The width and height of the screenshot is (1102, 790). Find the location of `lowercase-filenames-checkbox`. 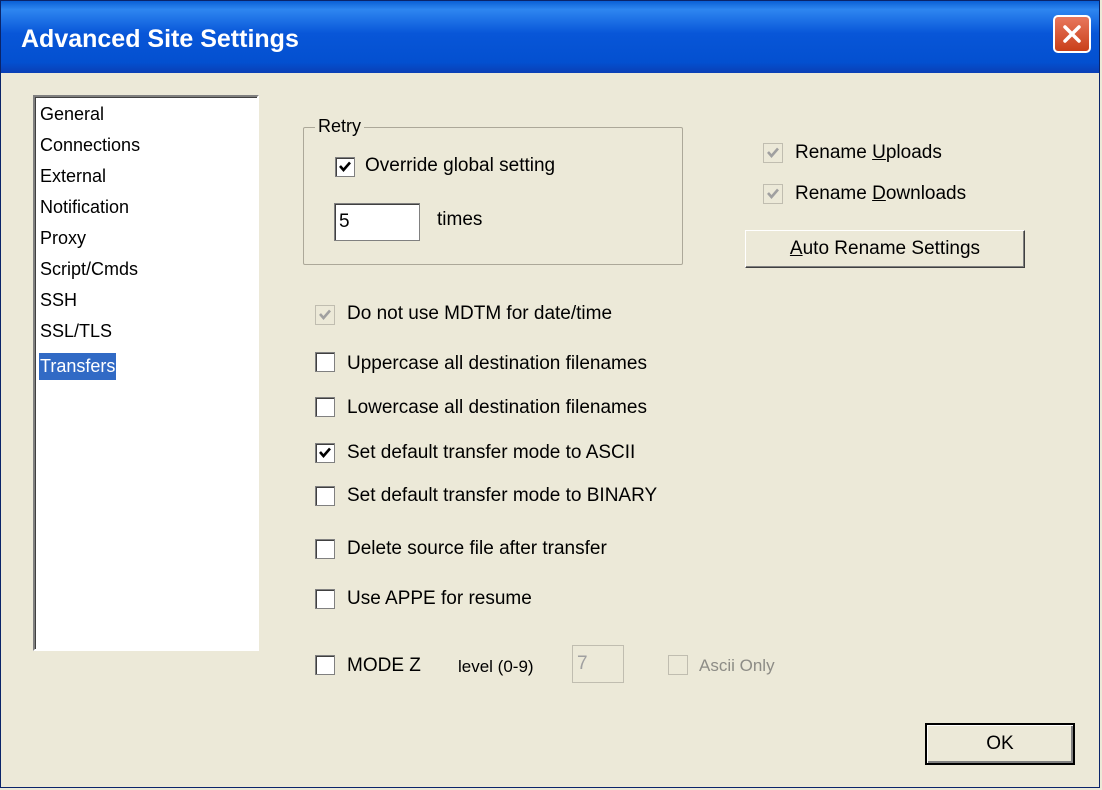

lowercase-filenames-checkbox is located at coordinates (325, 407).